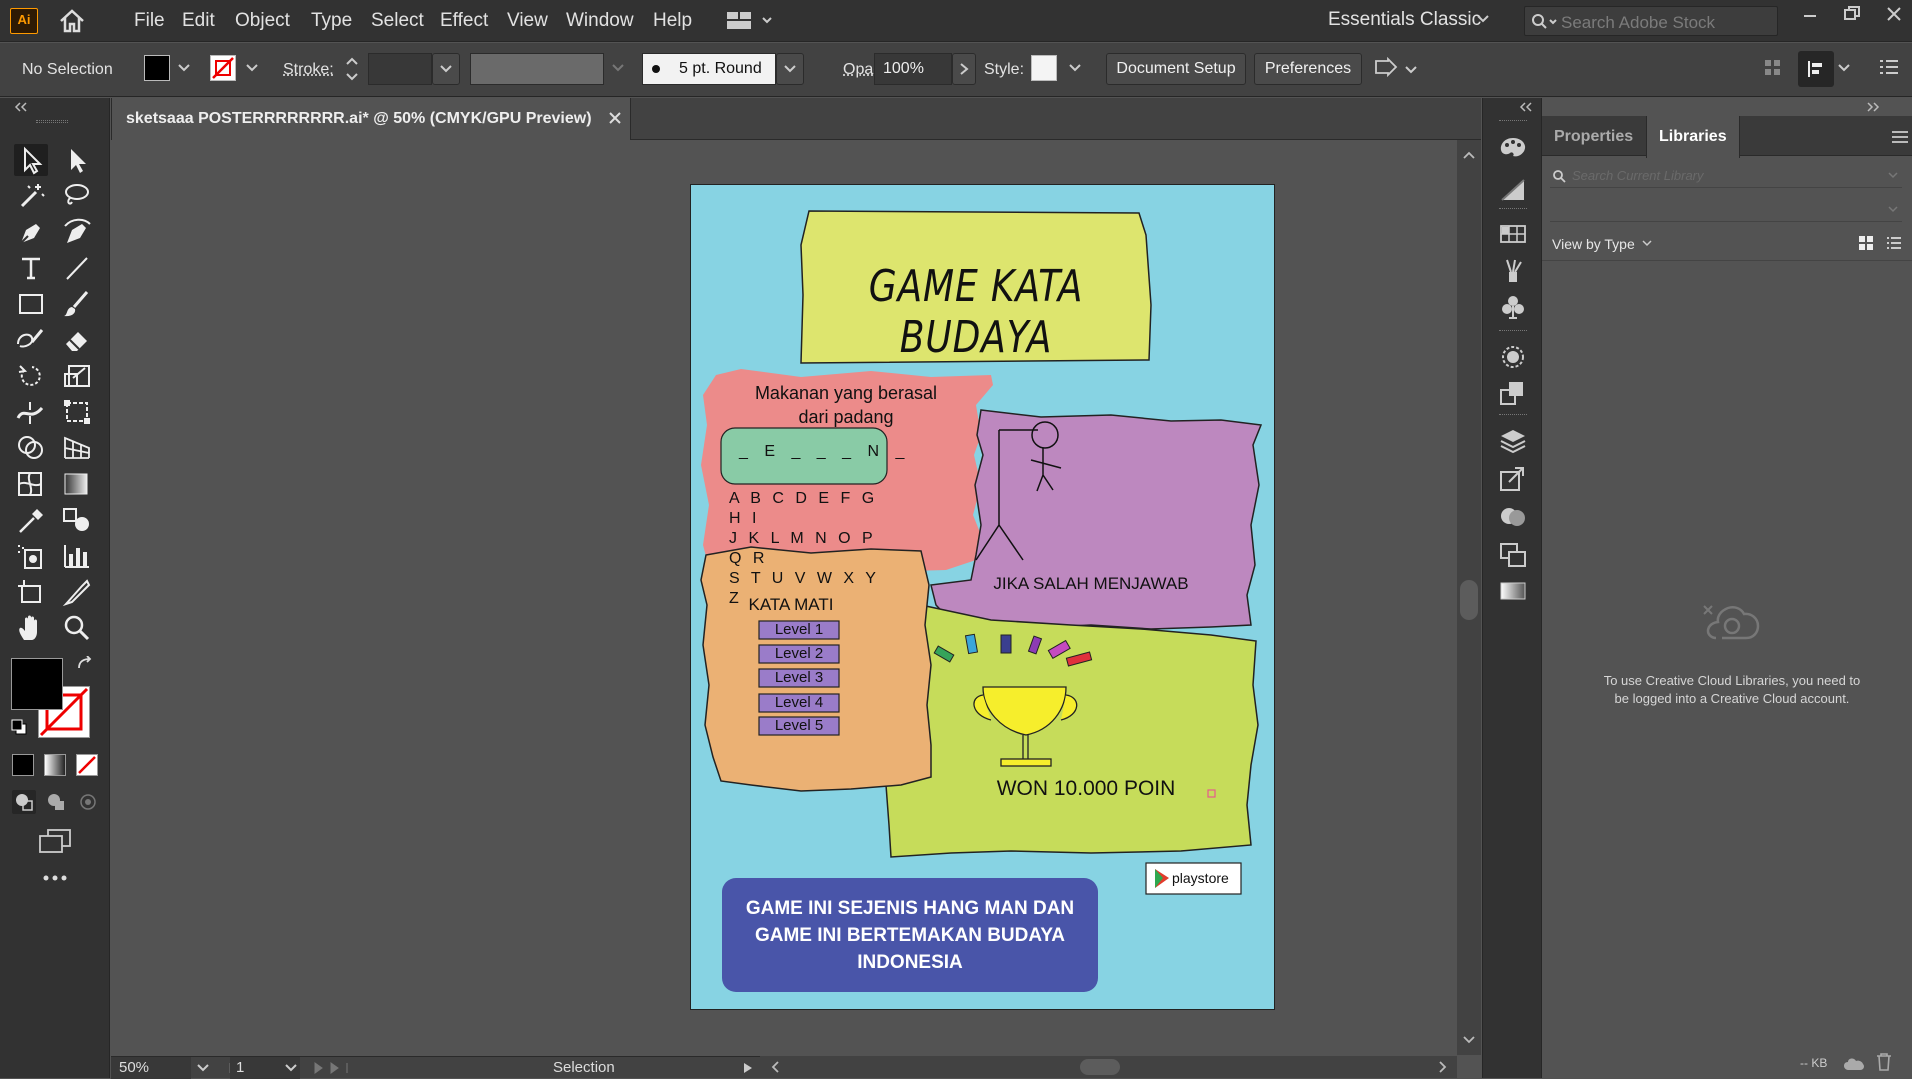 The height and width of the screenshot is (1079, 1912). I want to click on free-transform-tool-icon, so click(77, 412).